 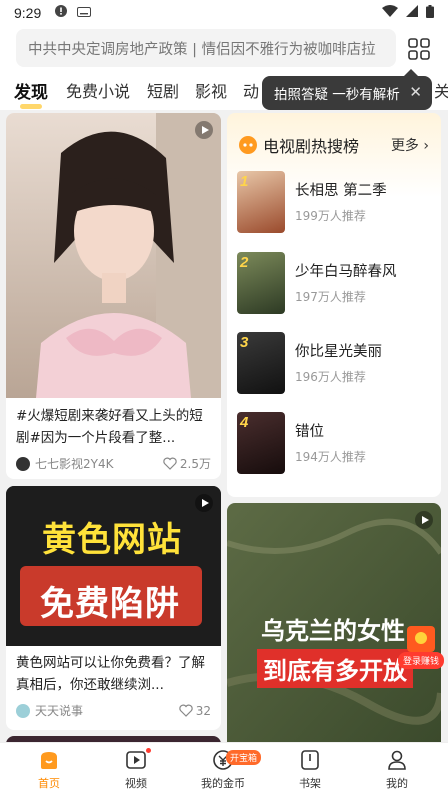 I want to click on nav-label: 我的金币, so click(x=223, y=783).